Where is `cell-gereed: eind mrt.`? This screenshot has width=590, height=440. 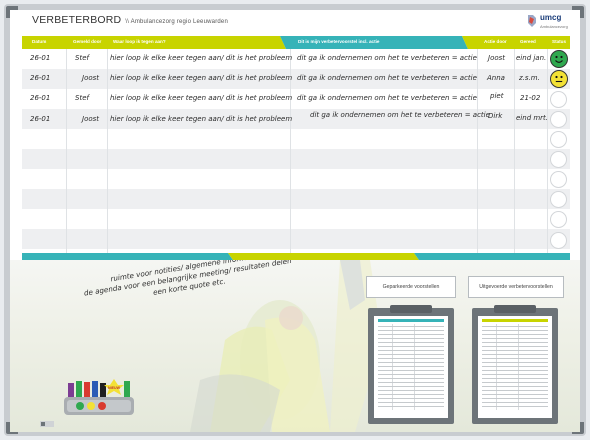
cell-gereed: eind mrt. is located at coordinates (532, 118).